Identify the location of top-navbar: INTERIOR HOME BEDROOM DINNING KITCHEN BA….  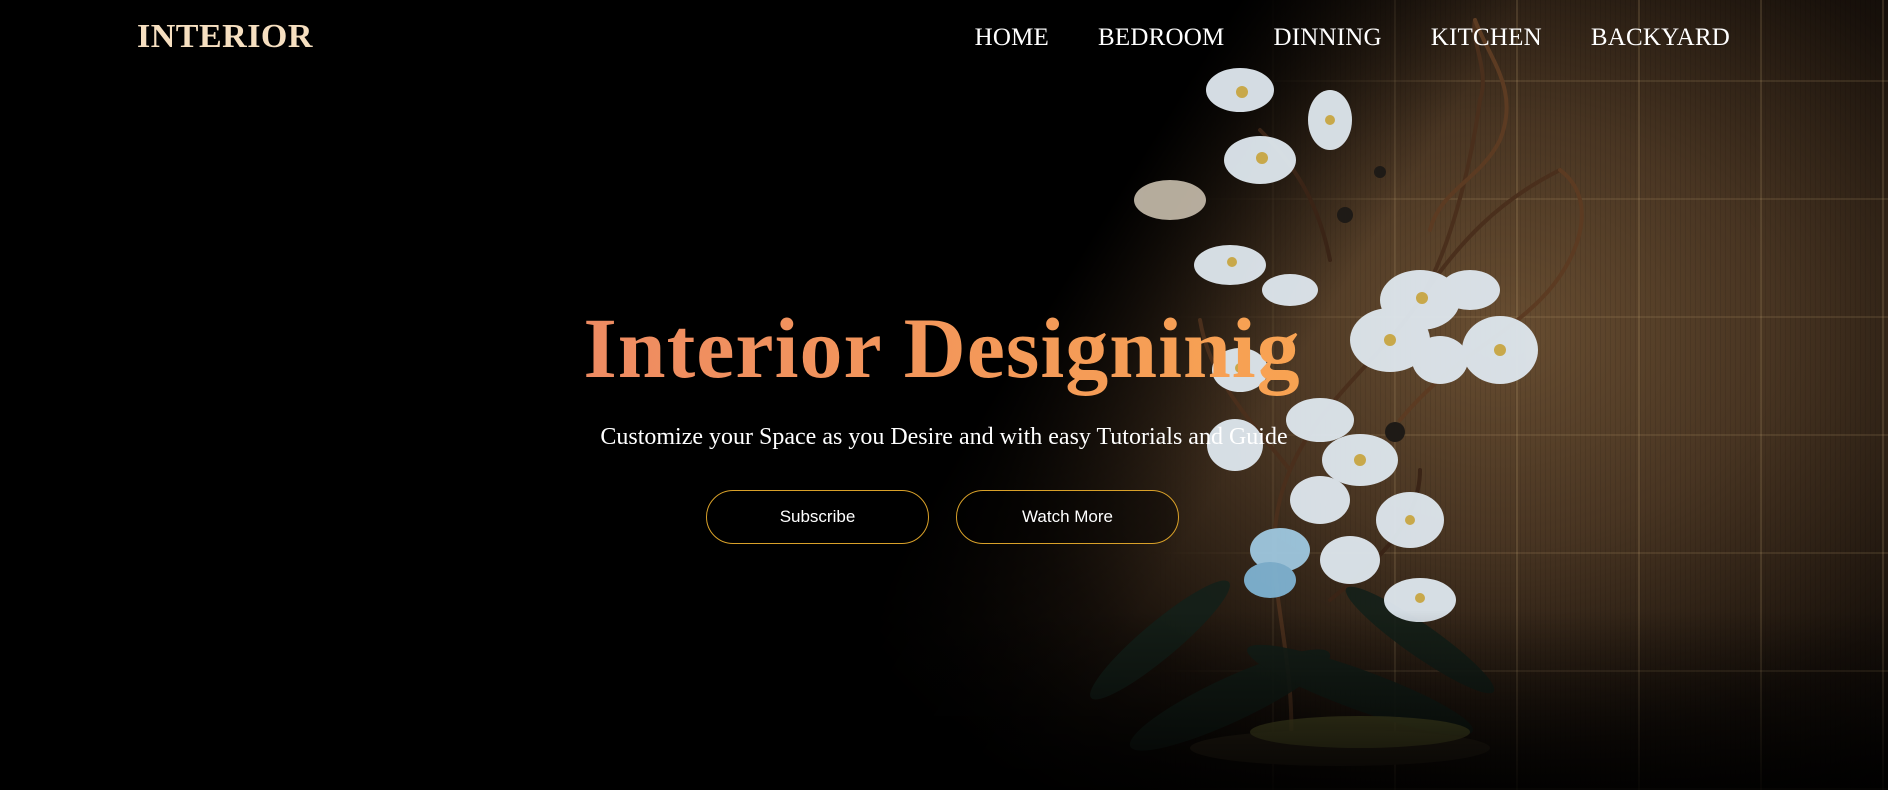
(944, 40).